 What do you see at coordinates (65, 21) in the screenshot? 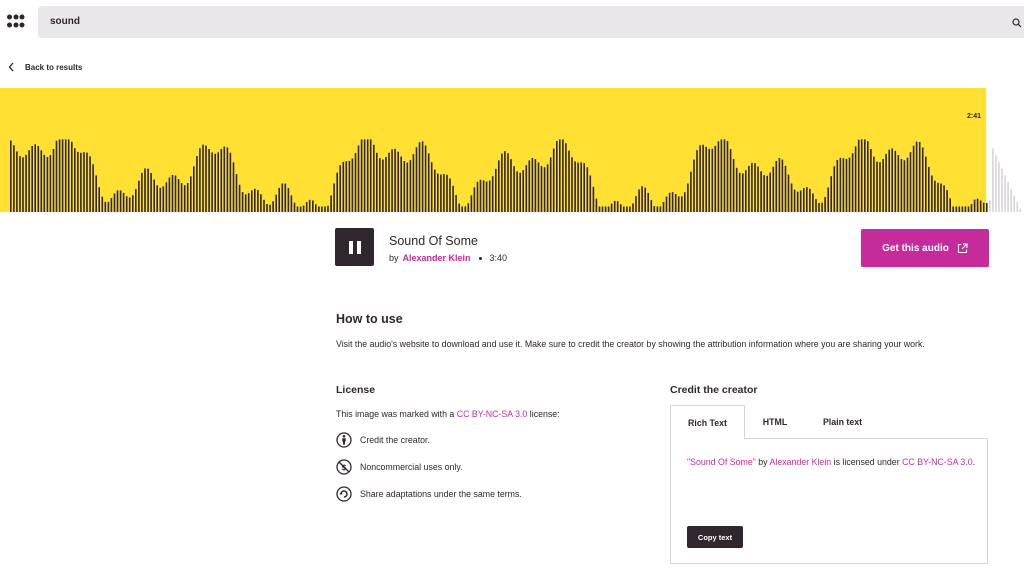
I see `search-query: sound` at bounding box center [65, 21].